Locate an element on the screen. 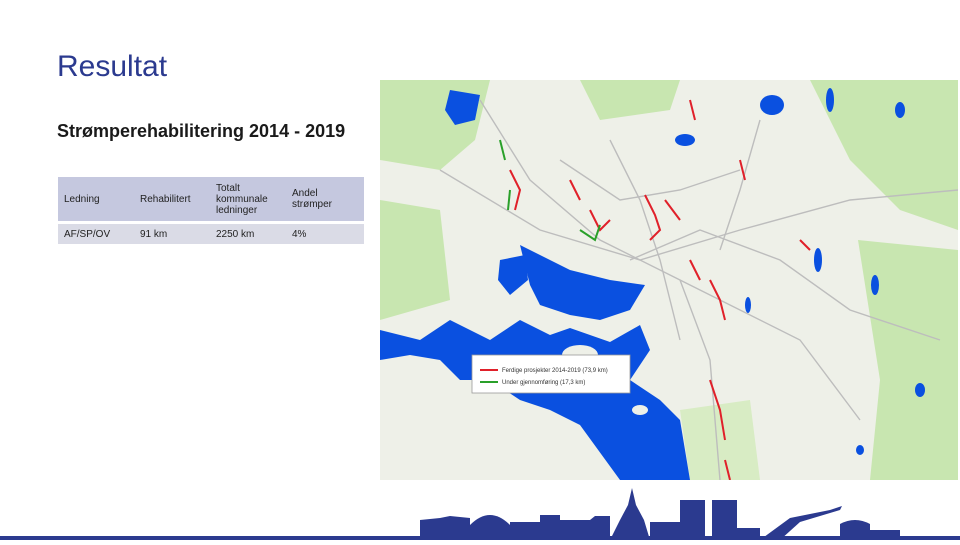 This screenshot has height=545, width=960. table-cell: AF/SP/OV is located at coordinates (96, 234).